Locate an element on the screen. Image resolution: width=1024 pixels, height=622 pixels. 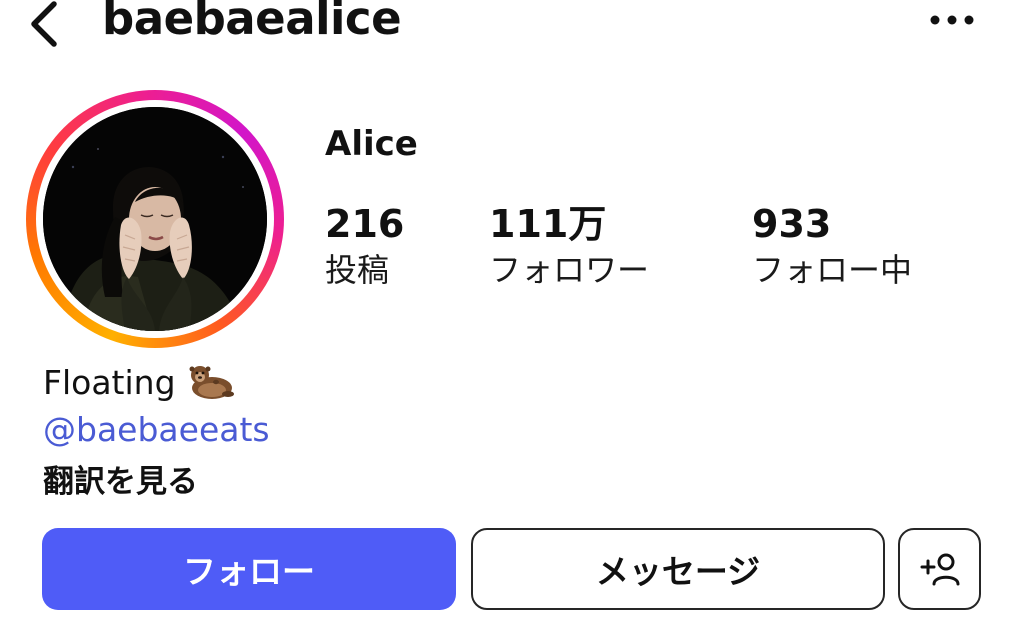
bio-text-label: Floating is located at coordinates (109, 382).